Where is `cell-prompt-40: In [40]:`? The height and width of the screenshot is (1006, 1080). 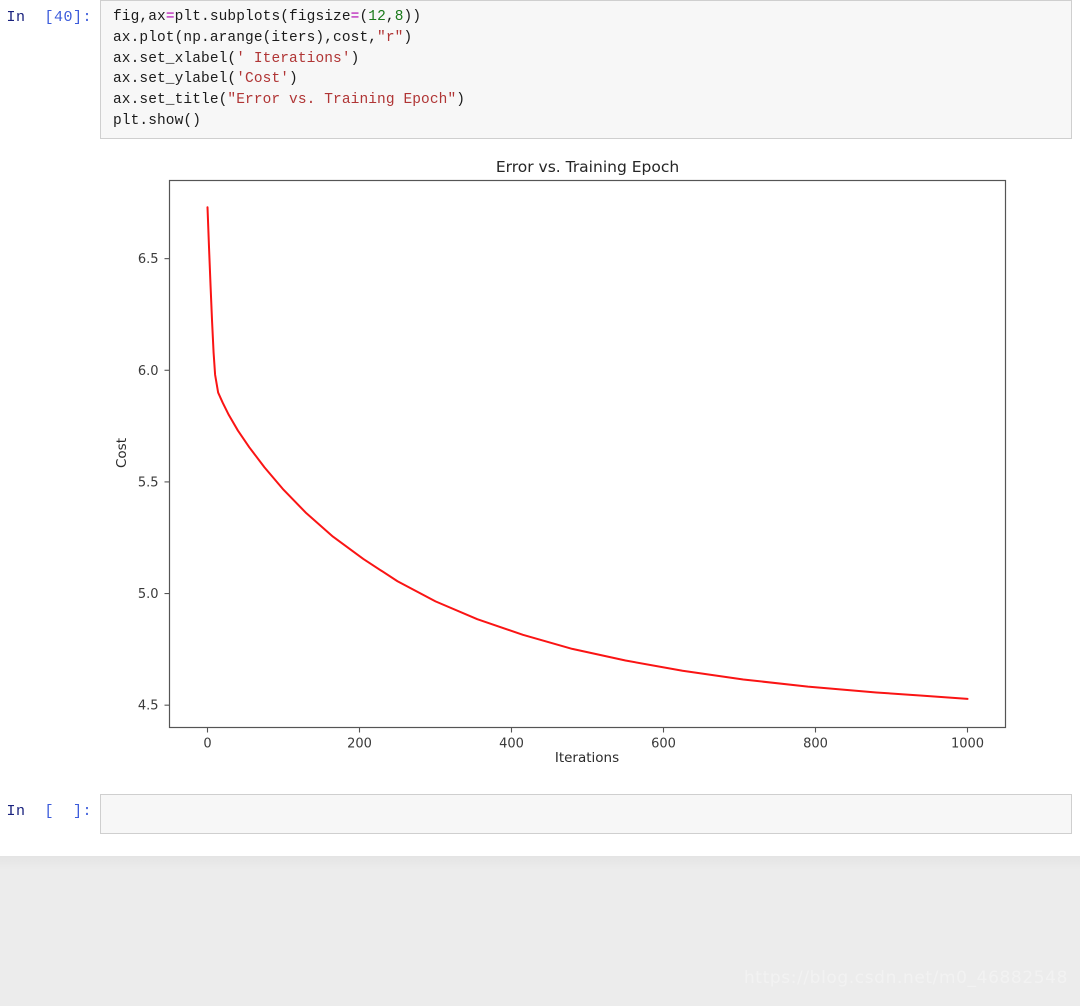
cell-prompt-40: In [40]: is located at coordinates (50, 14).